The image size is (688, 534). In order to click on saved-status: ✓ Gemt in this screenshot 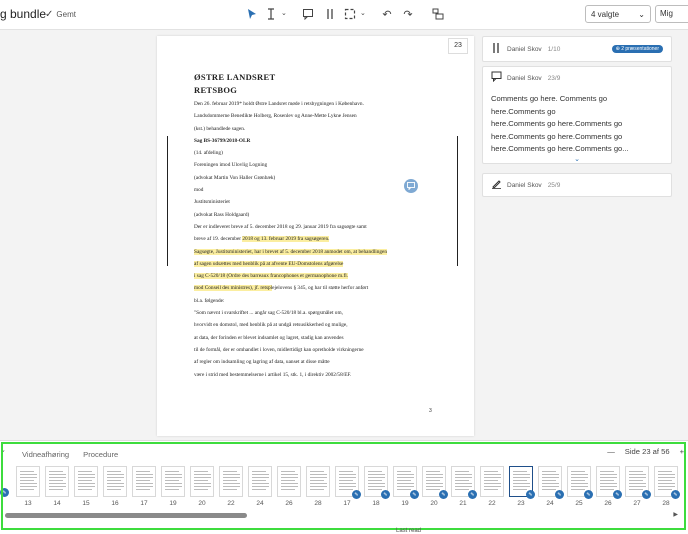, I will do `click(60, 14)`.